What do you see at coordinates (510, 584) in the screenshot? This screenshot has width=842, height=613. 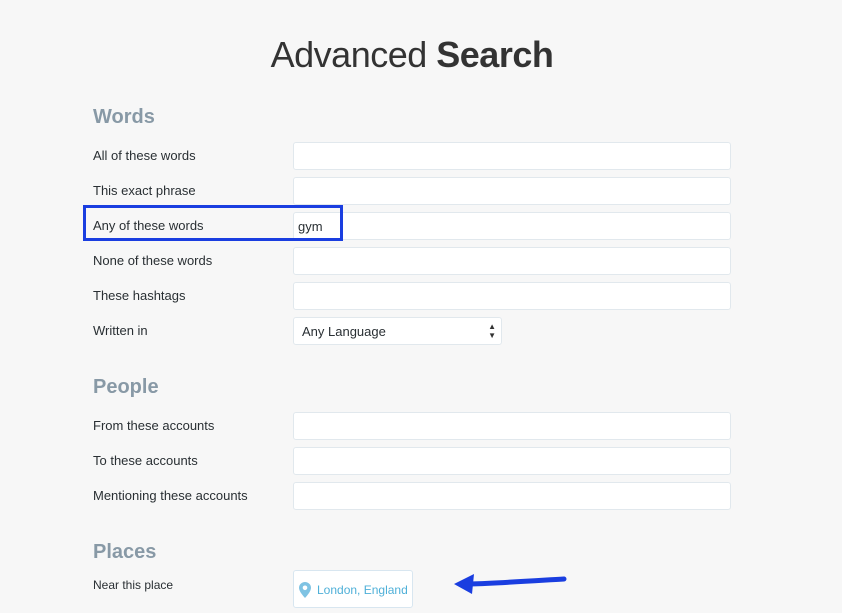 I see `arrow-annotation` at bounding box center [510, 584].